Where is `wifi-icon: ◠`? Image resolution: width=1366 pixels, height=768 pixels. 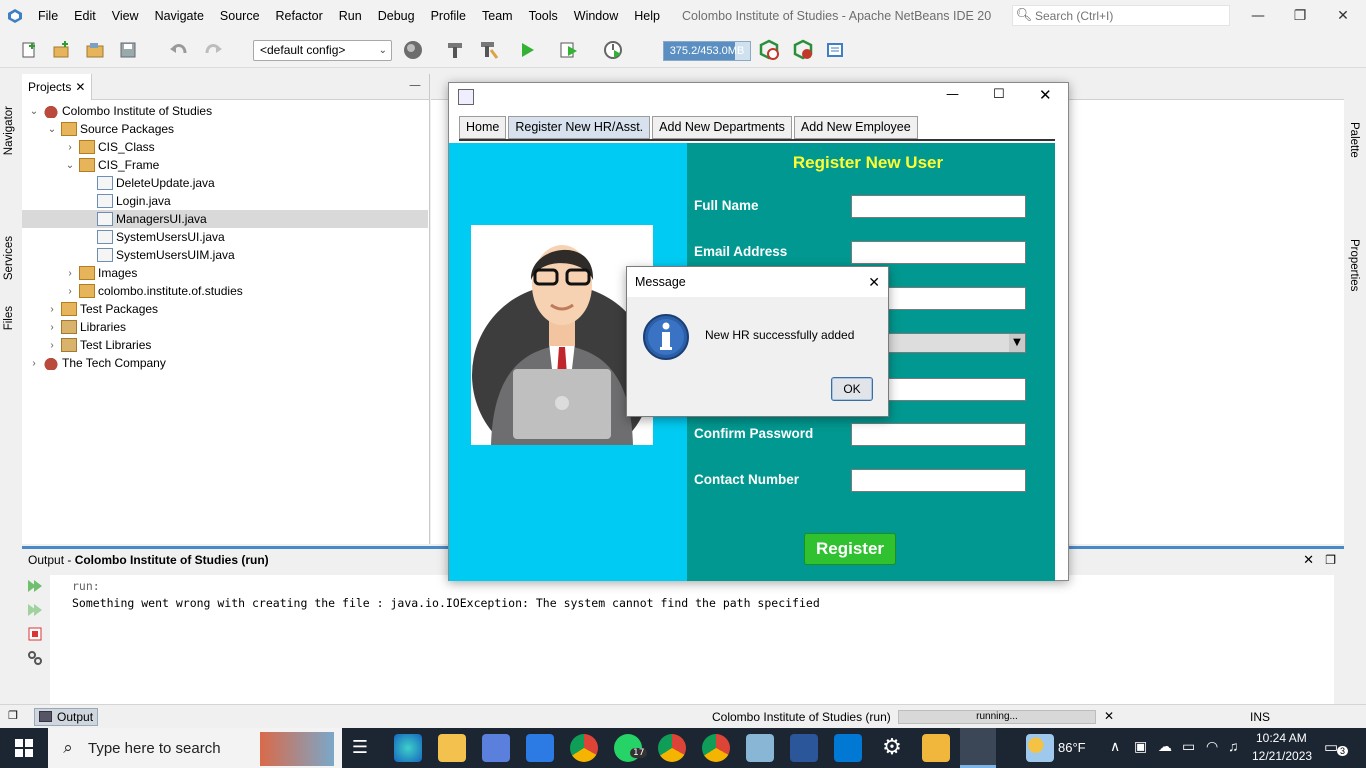
wifi-icon: ◠ is located at coordinates (1212, 746).